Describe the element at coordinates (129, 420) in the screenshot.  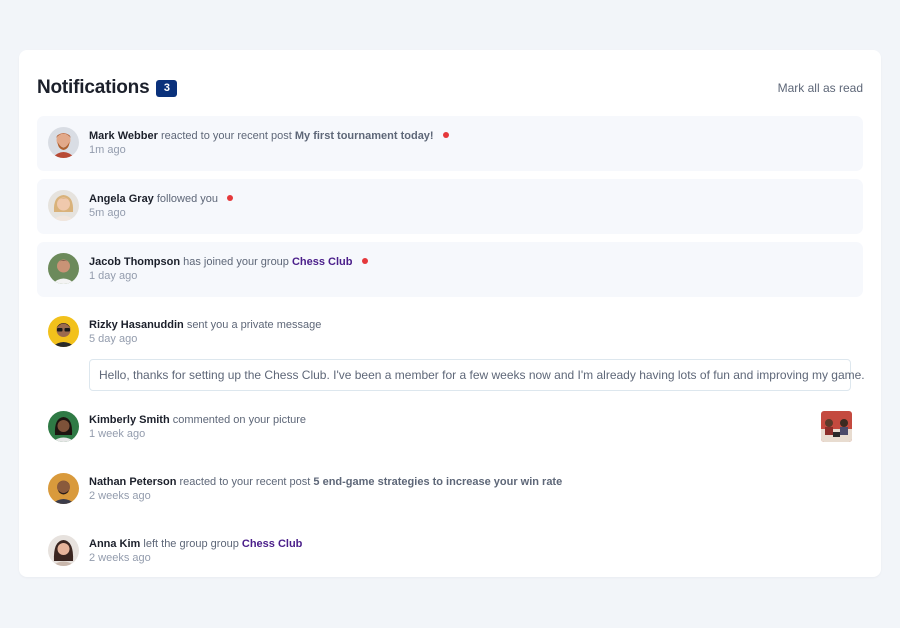
I see `user-name: Kimberly Smith` at that location.